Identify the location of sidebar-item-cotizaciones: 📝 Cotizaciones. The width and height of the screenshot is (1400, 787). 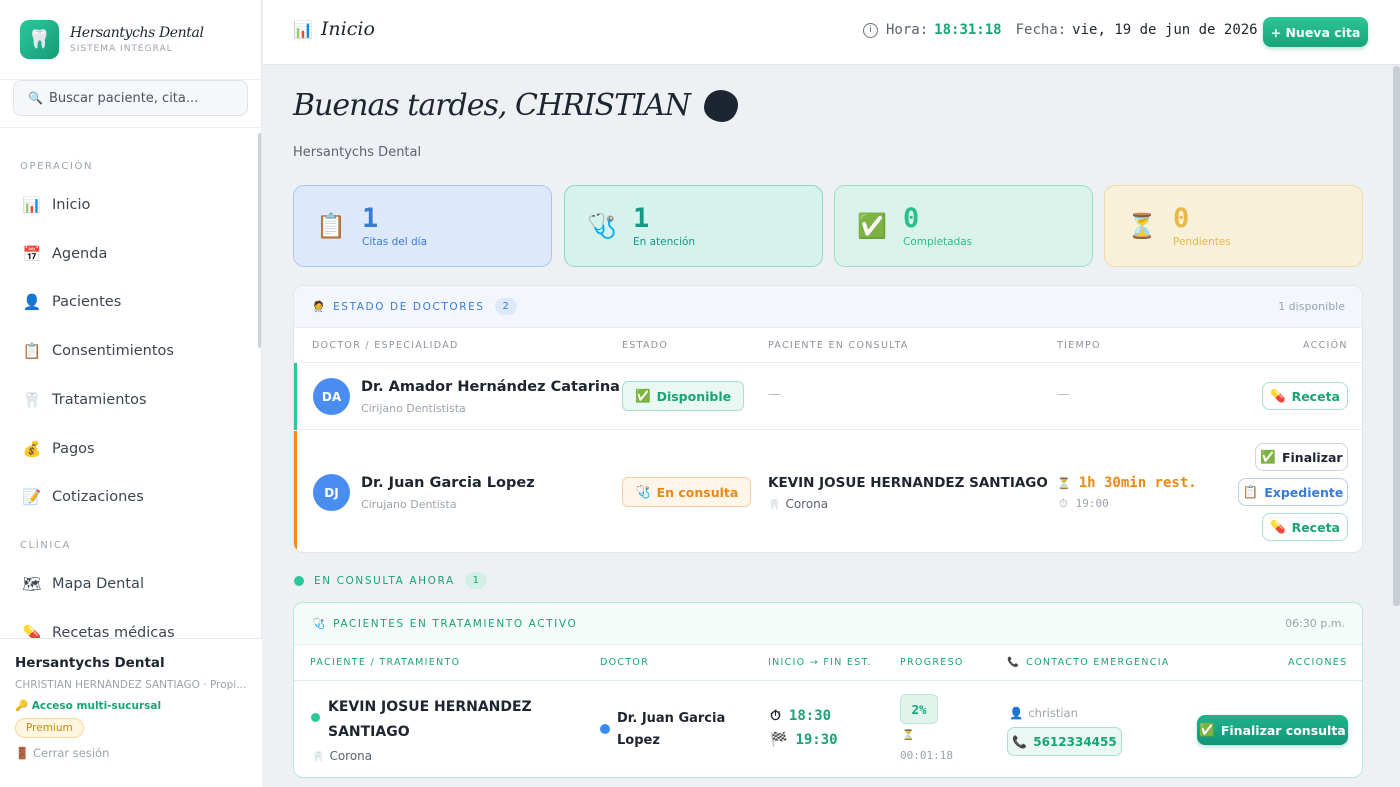
(132, 497).